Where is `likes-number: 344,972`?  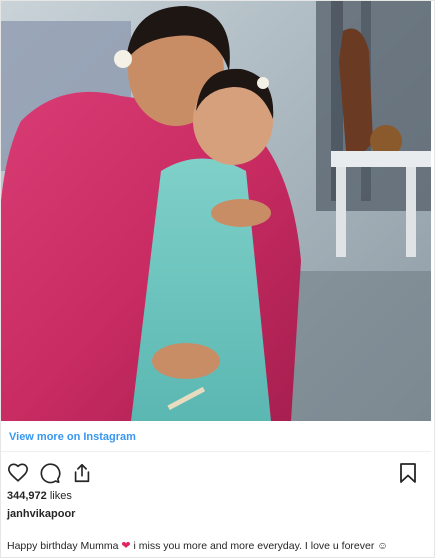 likes-number: 344,972 is located at coordinates (27, 496).